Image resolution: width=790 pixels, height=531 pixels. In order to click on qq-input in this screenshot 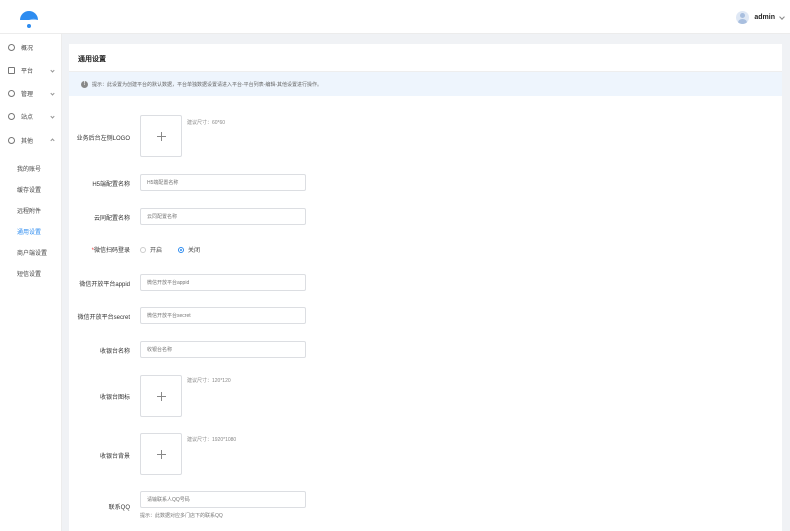, I will do `click(223, 499)`.